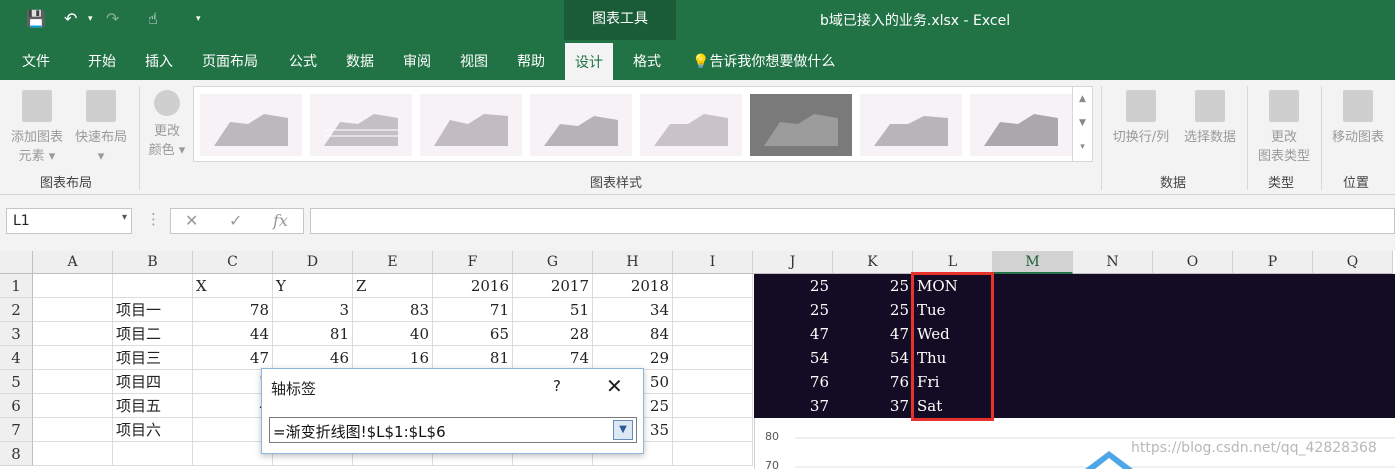 This screenshot has width=1395, height=473. What do you see at coordinates (553, 358) in the screenshot?
I see `cell-g4: 74` at bounding box center [553, 358].